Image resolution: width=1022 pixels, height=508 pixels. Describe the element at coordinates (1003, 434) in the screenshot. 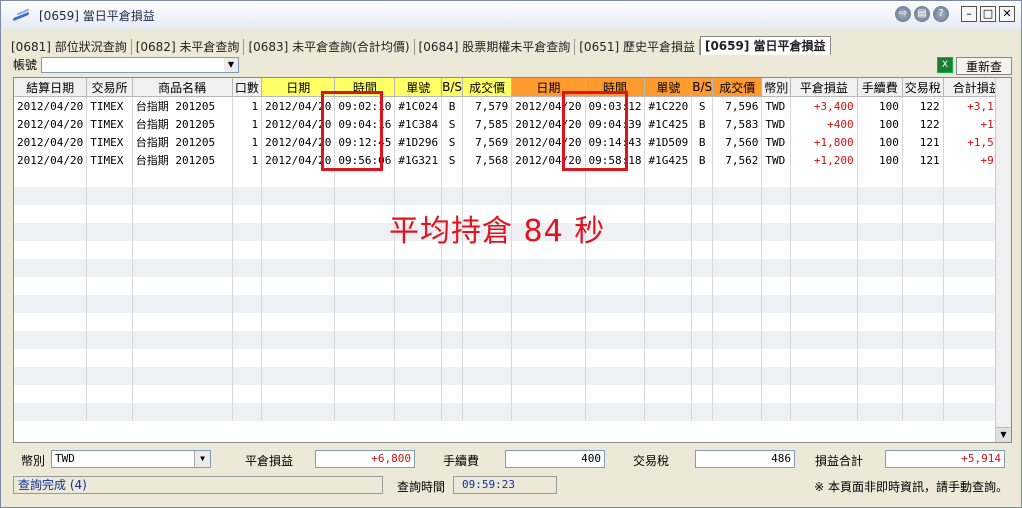

I see `scroll-down-icon: ▼` at that location.